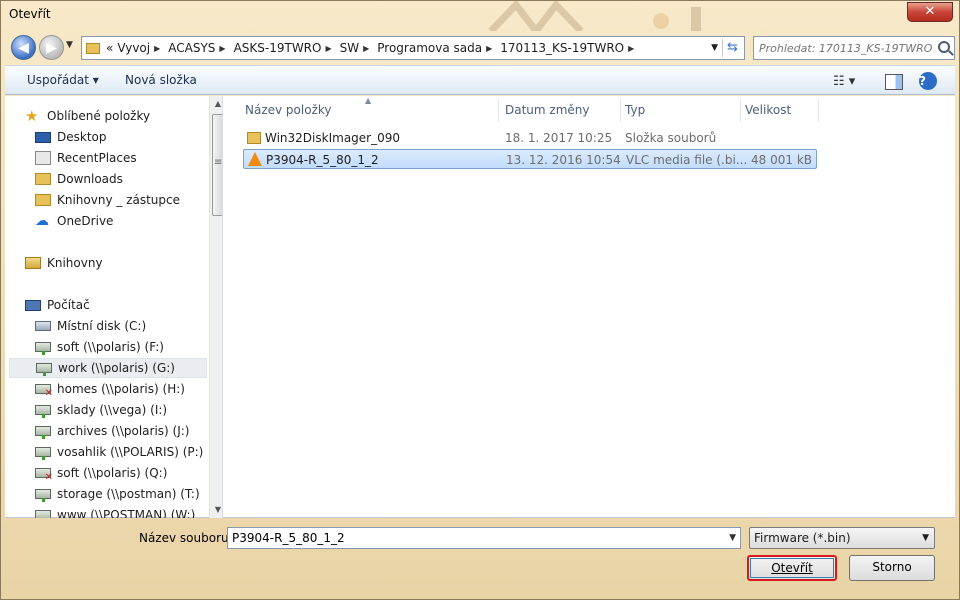 This screenshot has height=600, width=960. I want to click on filename-input, so click(473, 538).